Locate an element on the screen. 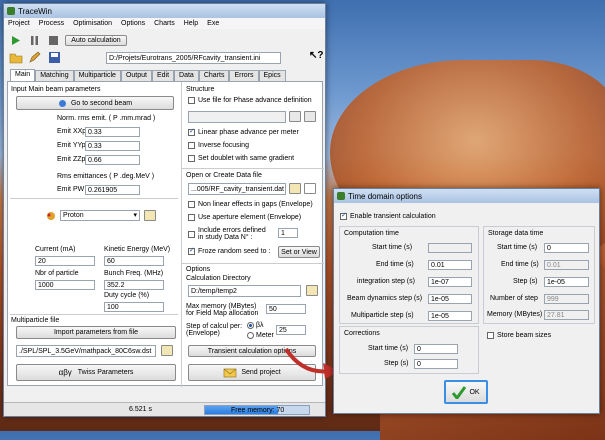  stor-start-field: 0 is located at coordinates (566, 248).